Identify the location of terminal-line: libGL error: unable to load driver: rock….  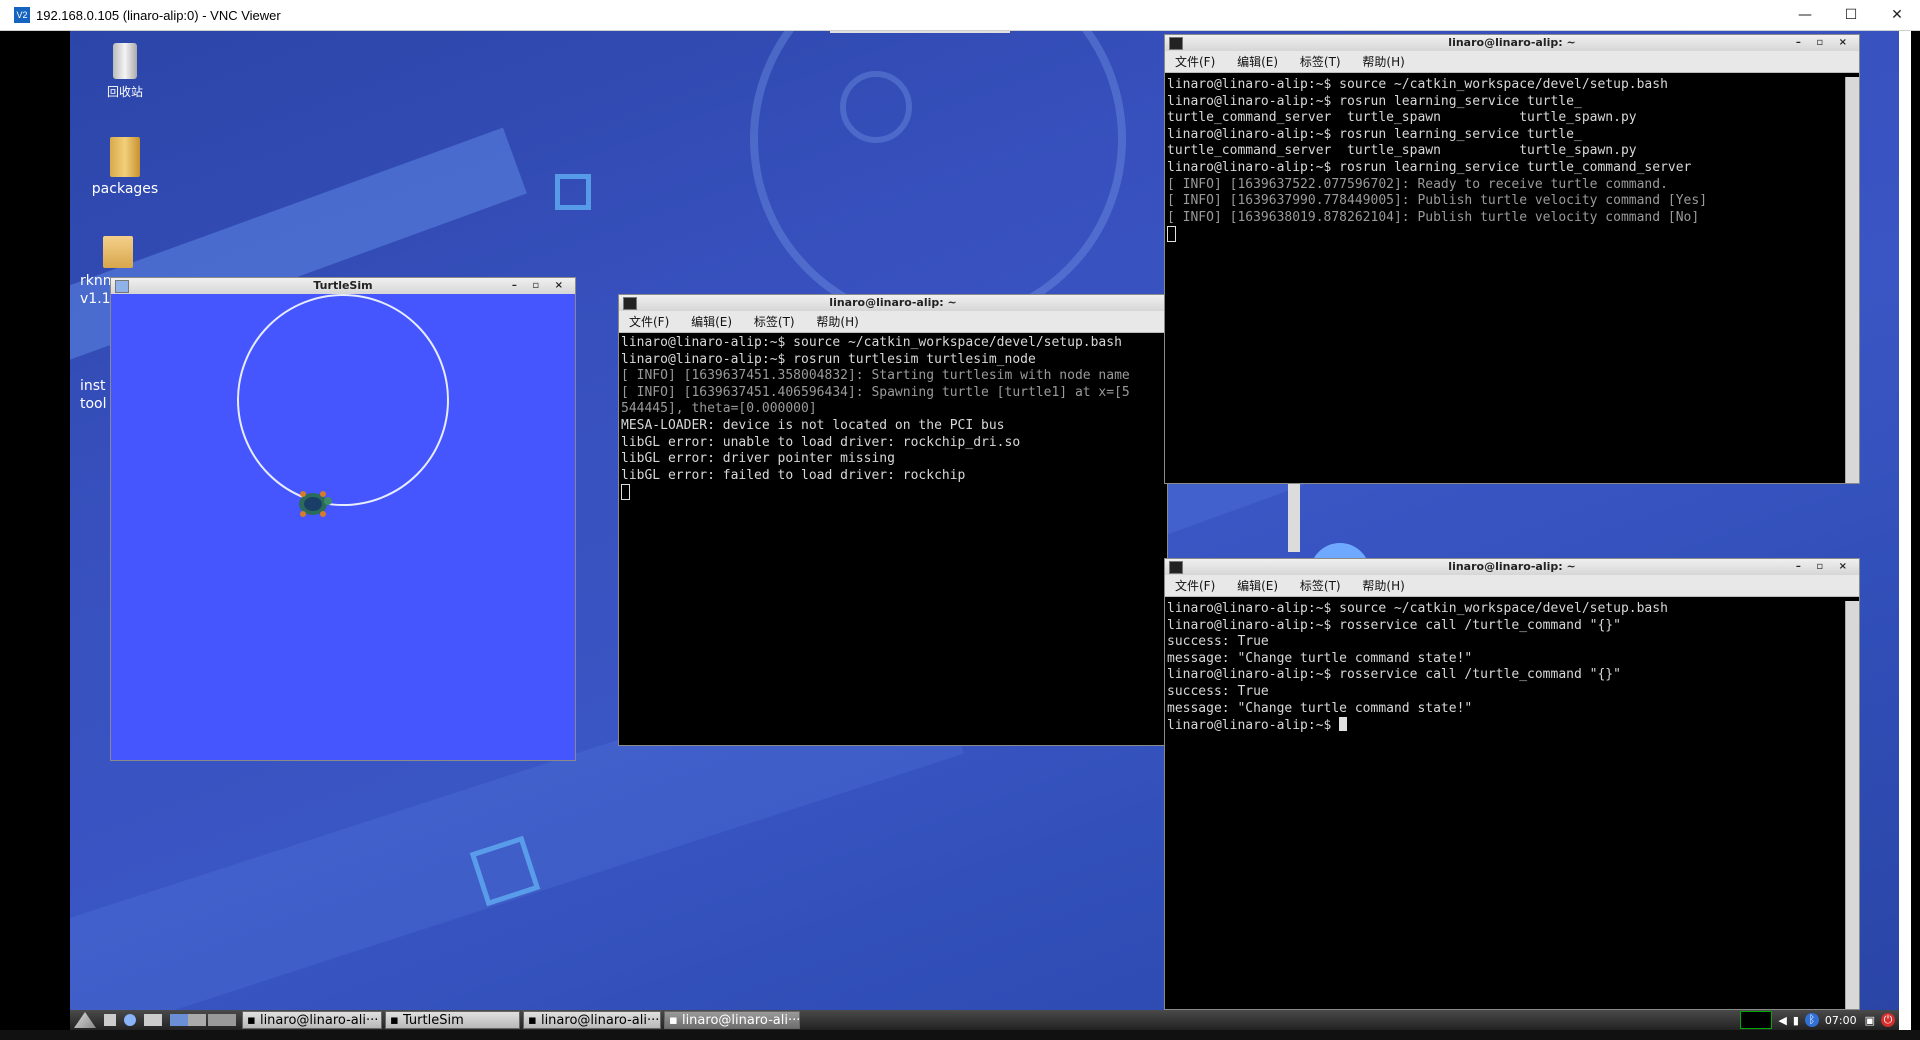
(821, 442).